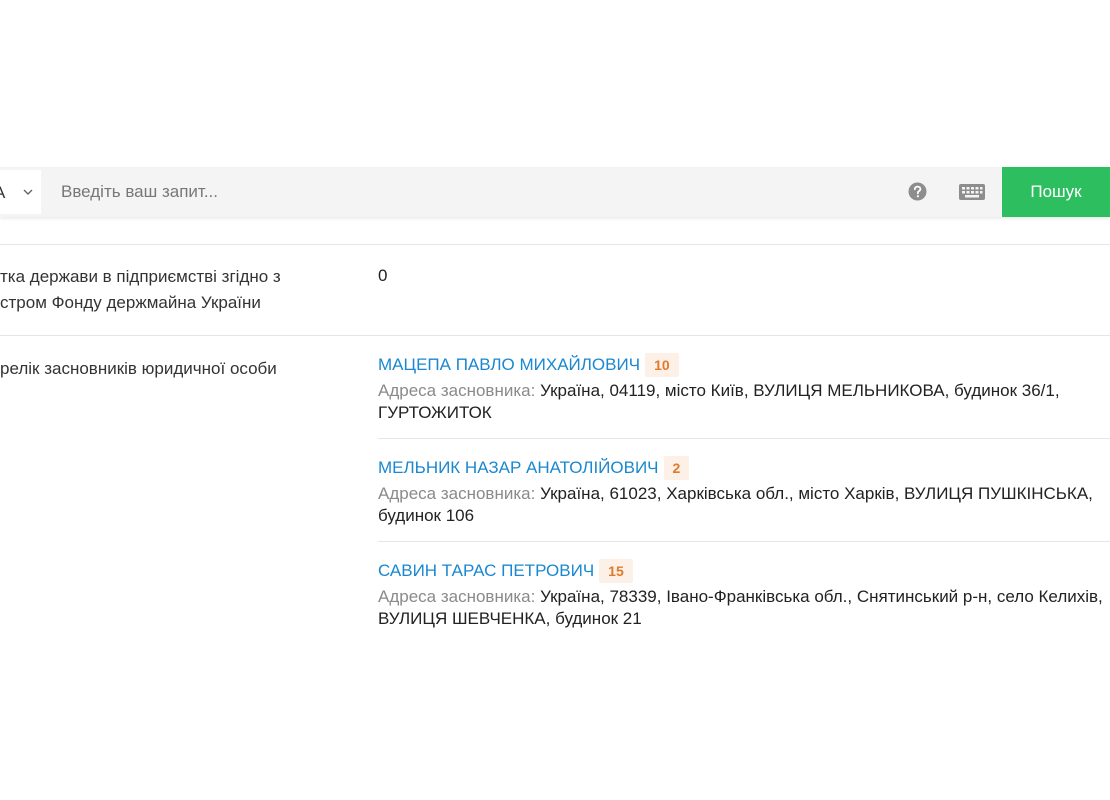  I want to click on state-share-value: 0, so click(383, 275).